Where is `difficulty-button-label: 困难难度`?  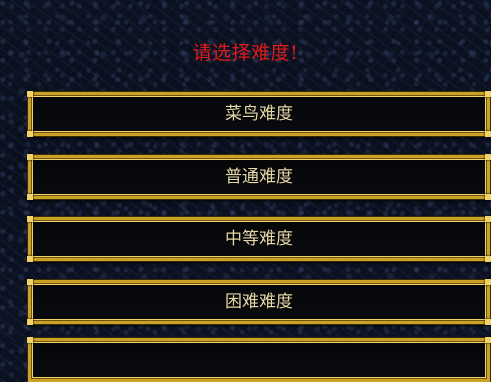
difficulty-button-label: 困难难度 is located at coordinates (259, 302).